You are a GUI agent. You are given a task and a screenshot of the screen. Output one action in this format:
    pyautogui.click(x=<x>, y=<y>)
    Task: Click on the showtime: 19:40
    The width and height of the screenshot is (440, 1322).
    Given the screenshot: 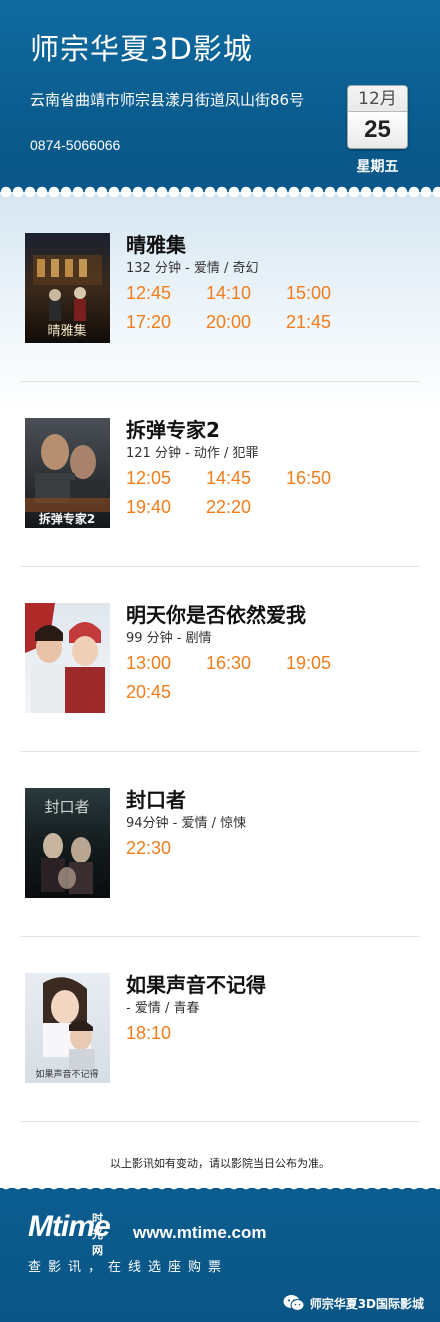 What is the action you would take?
    pyautogui.click(x=166, y=507)
    